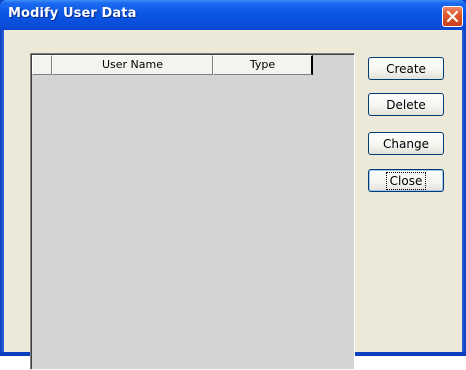 This screenshot has width=466, height=370. I want to click on column-header-type: Type, so click(263, 65).